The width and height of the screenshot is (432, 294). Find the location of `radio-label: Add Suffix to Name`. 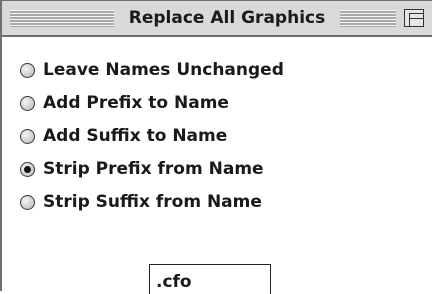

radio-label: Add Suffix to Name is located at coordinates (135, 136).